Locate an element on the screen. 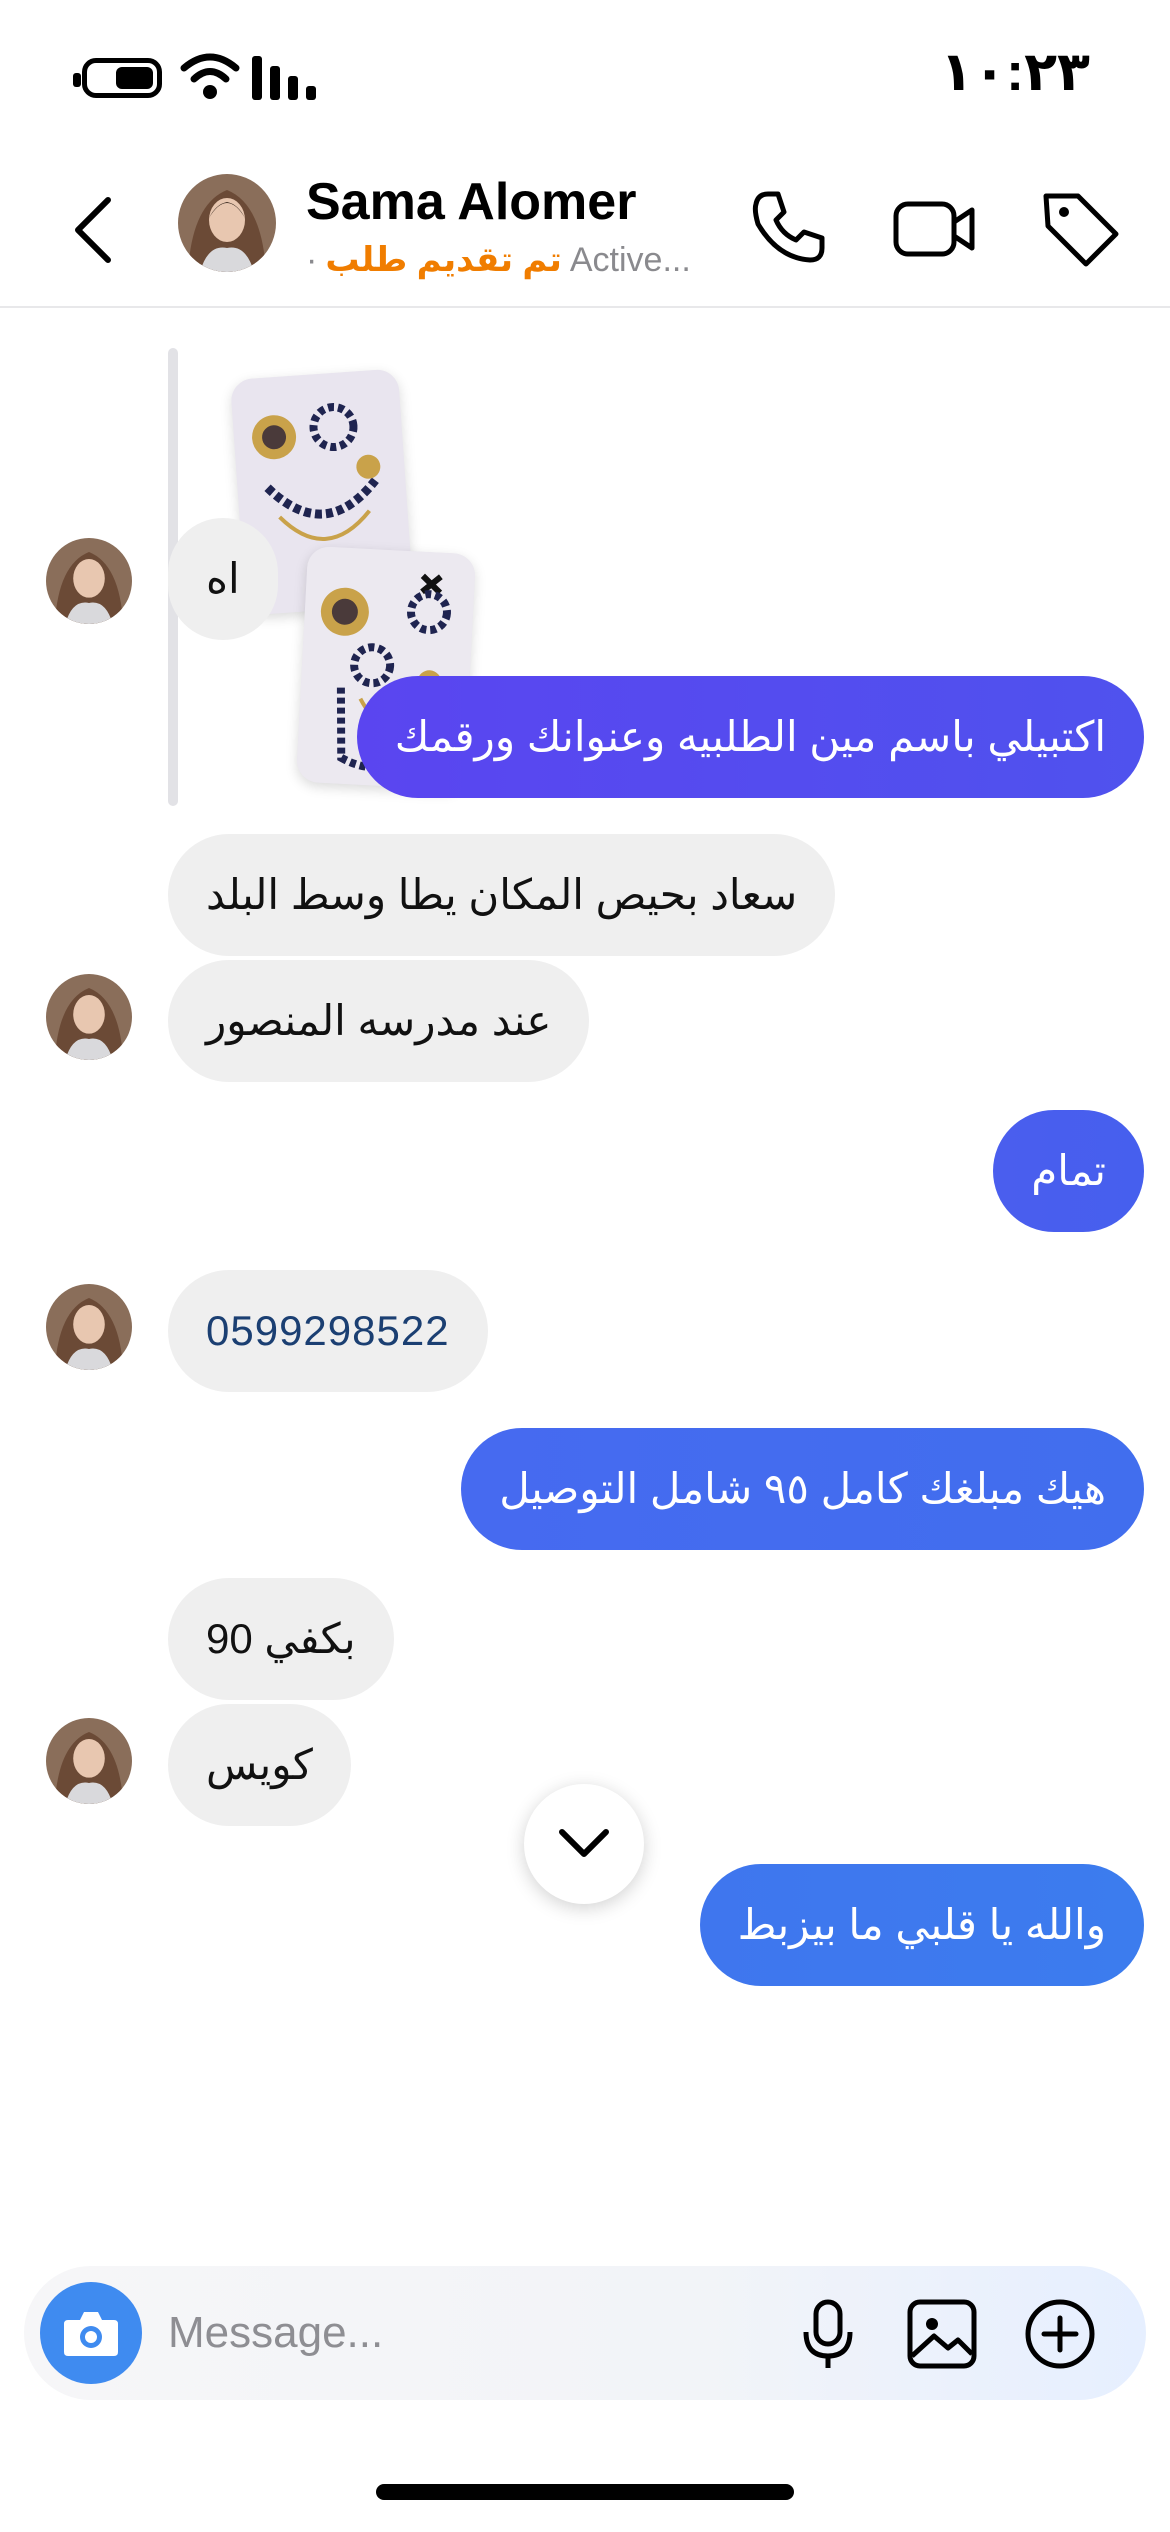 This screenshot has height=2532, width=1170. plus-icon is located at coordinates (1060, 2334).